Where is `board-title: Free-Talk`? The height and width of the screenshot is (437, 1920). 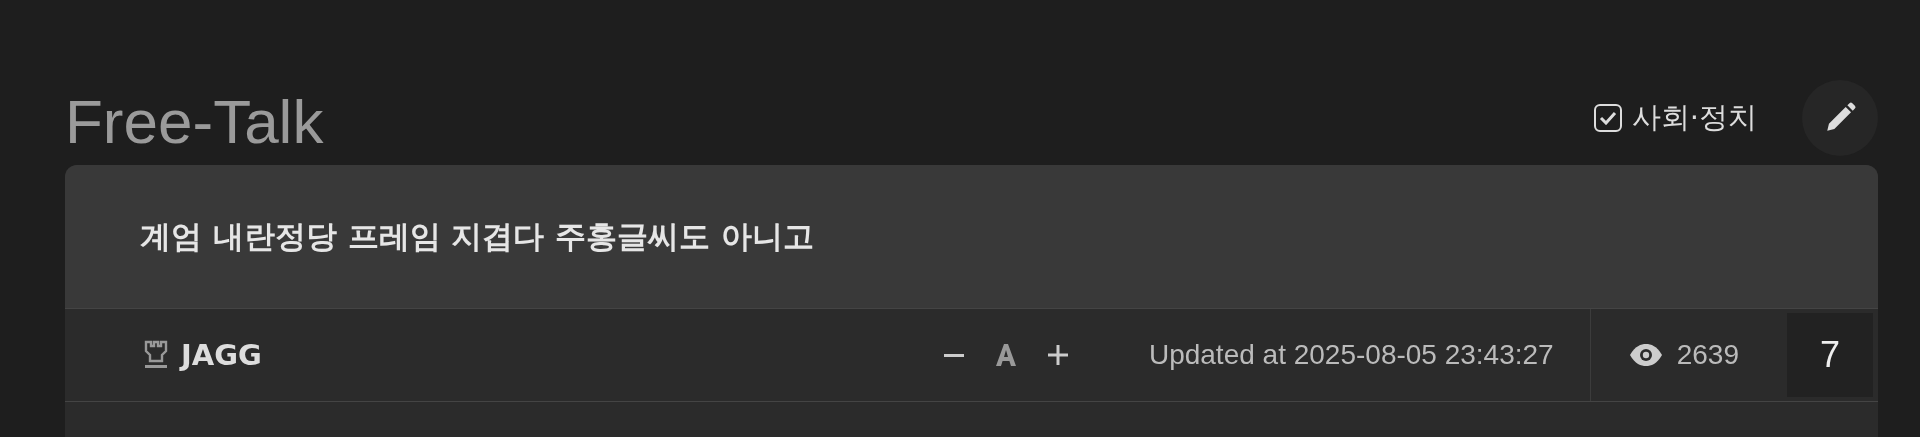
board-title: Free-Talk is located at coordinates (195, 121).